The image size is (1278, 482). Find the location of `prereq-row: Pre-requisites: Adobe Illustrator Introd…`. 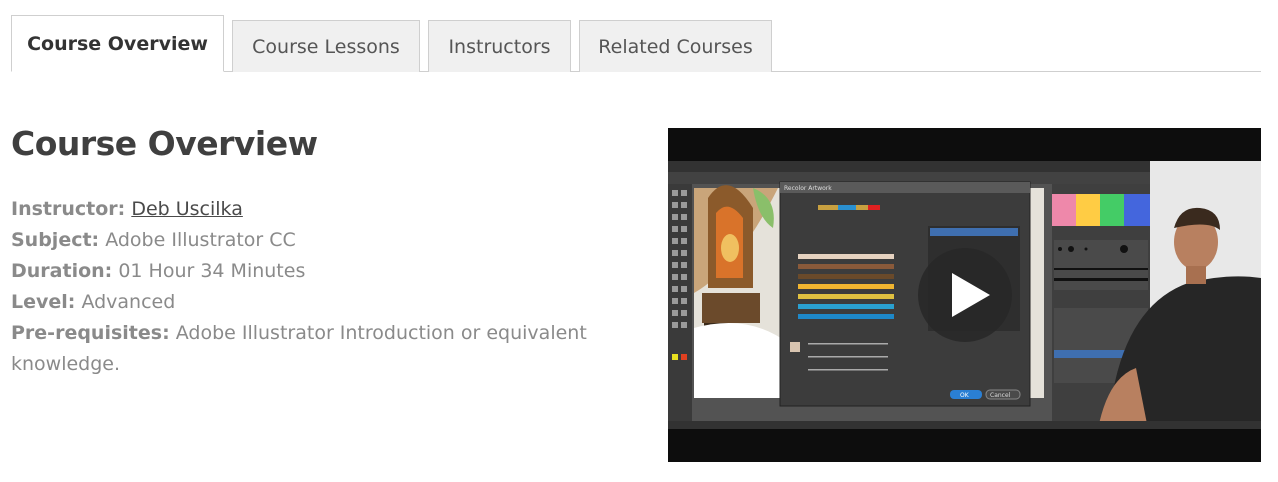

prereq-row: Pre-requisites: Adobe Illustrator Introd… is located at coordinates (311, 333).